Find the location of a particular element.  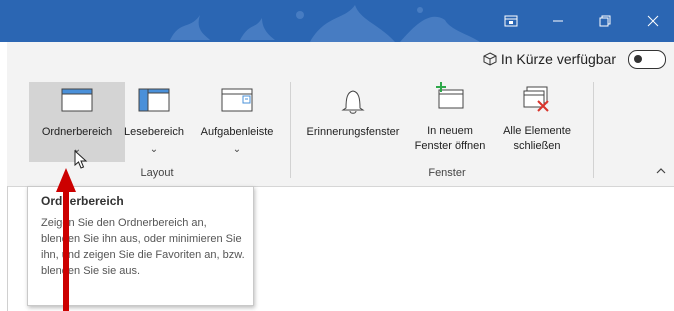

mouse-cursor-icon is located at coordinates (81, 159).